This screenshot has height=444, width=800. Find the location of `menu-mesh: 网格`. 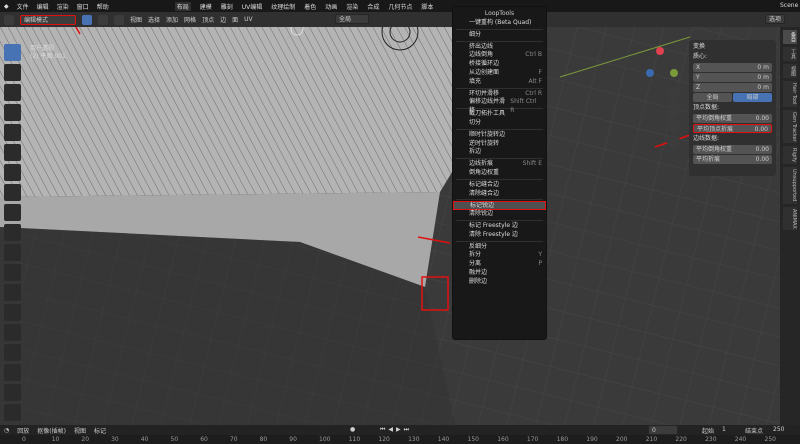

menu-mesh: 网格 is located at coordinates (190, 19).